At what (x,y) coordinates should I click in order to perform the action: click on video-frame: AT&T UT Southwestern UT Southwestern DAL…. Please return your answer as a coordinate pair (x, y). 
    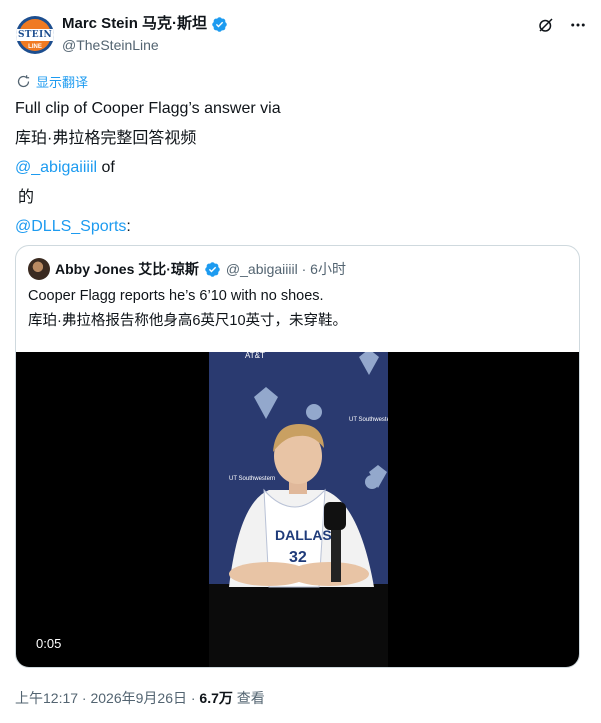
    Looking at the image, I should click on (298, 509).